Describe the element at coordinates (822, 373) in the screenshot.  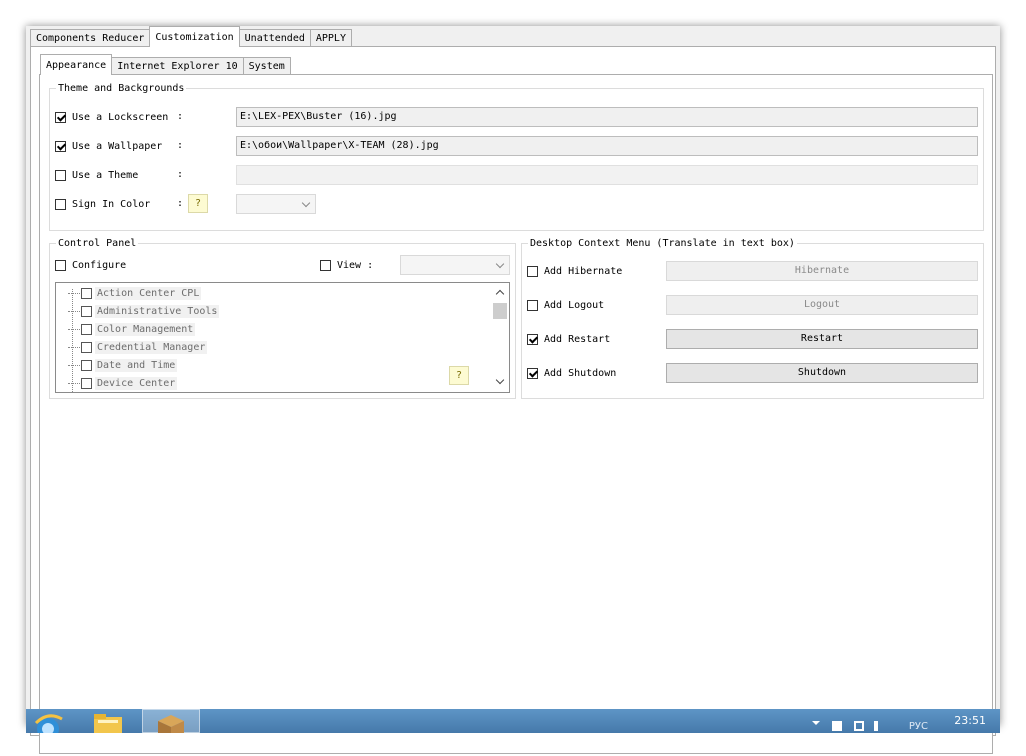
I see `shutdown-text-button: Shutdown` at that location.